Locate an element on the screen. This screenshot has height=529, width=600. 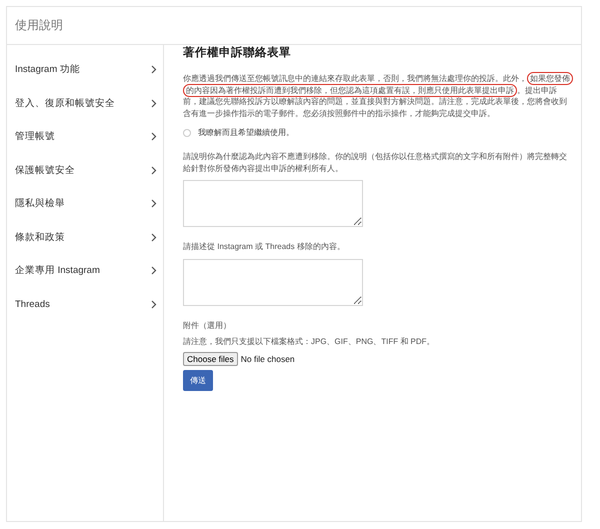
intro-paragraph: 你應透過我們傳送至您帳號訊息中的連結來存取此表單，否則，我們將無法處理你的投訴。此外， 如果您發佈的內容因為著作權投訴而遭到我們移除，但您認為這項處置有誤，則應只使用此表單提出申訴 。提出申訴前，建議您先聯絡投訴方以瞭解該內容的問題，並直接與對方解決問題。請注意，完成此表單後，您將會收到含有進一步操作指示的電子郵件。您必須按照郵件中的指示操作，才能夠完成提交申訴。 is located at coordinates (377, 96).